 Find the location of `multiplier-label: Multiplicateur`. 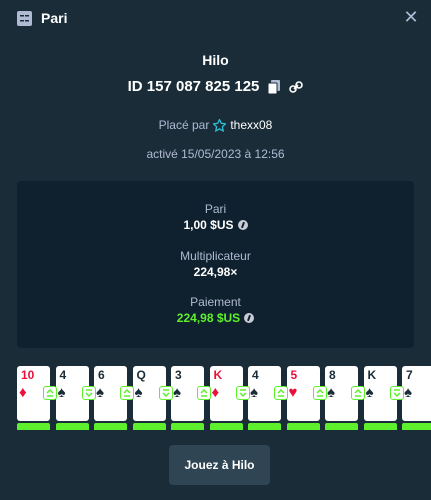

multiplier-label: Multiplicateur is located at coordinates (215, 256).